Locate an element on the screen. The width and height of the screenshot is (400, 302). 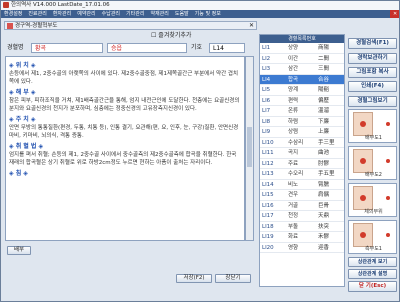
code-field: L14 is located at coordinates (227, 48).